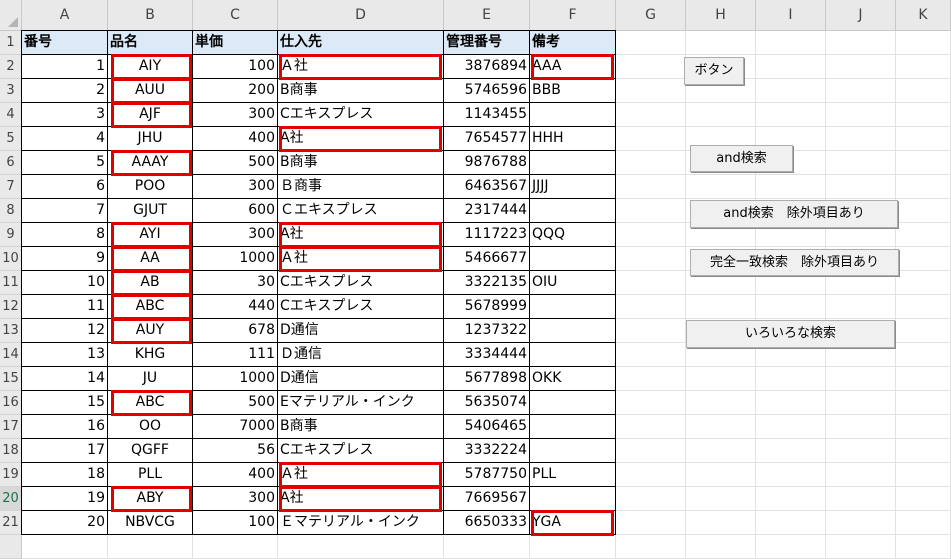 The height and width of the screenshot is (559, 951). Describe the element at coordinates (361, 331) in the screenshot. I see `table-cell: D通信` at that location.